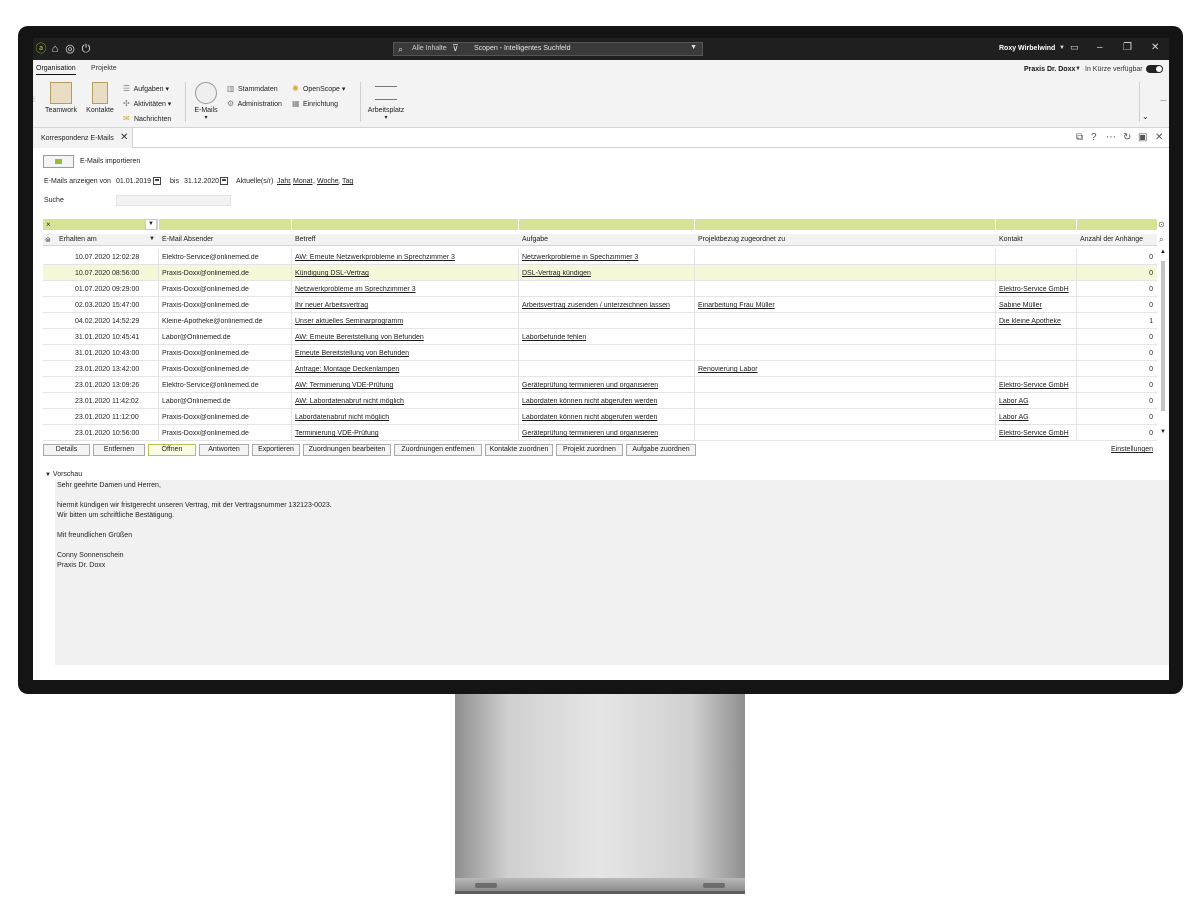 This screenshot has width=1200, height=897. I want to click on kontakte-button: Kontakte, so click(100, 98).